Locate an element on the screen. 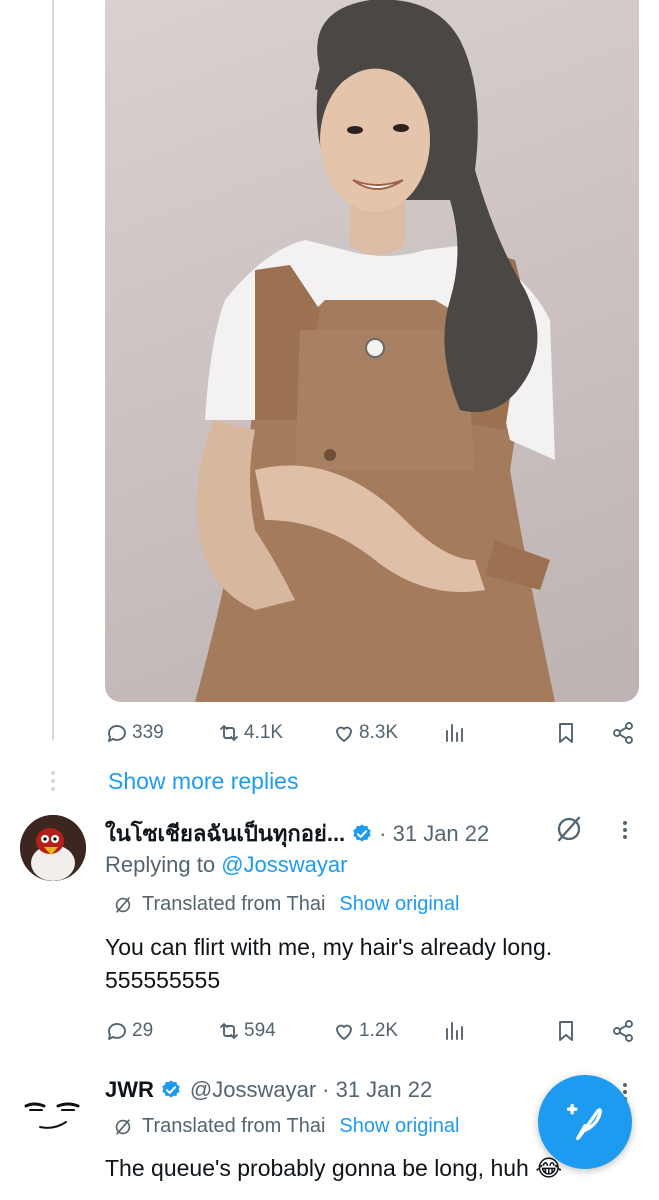  like-count: 1.2K is located at coordinates (379, 1030).